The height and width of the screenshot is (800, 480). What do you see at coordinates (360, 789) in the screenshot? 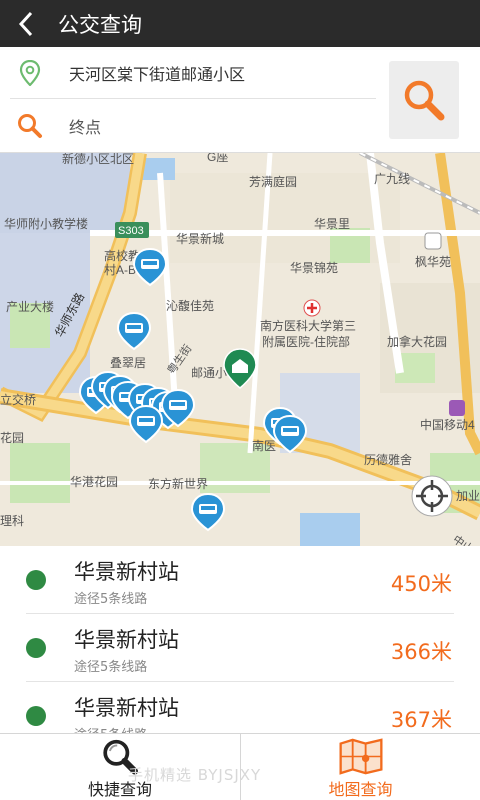
I see `tab-label: 地图查询` at bounding box center [360, 789].